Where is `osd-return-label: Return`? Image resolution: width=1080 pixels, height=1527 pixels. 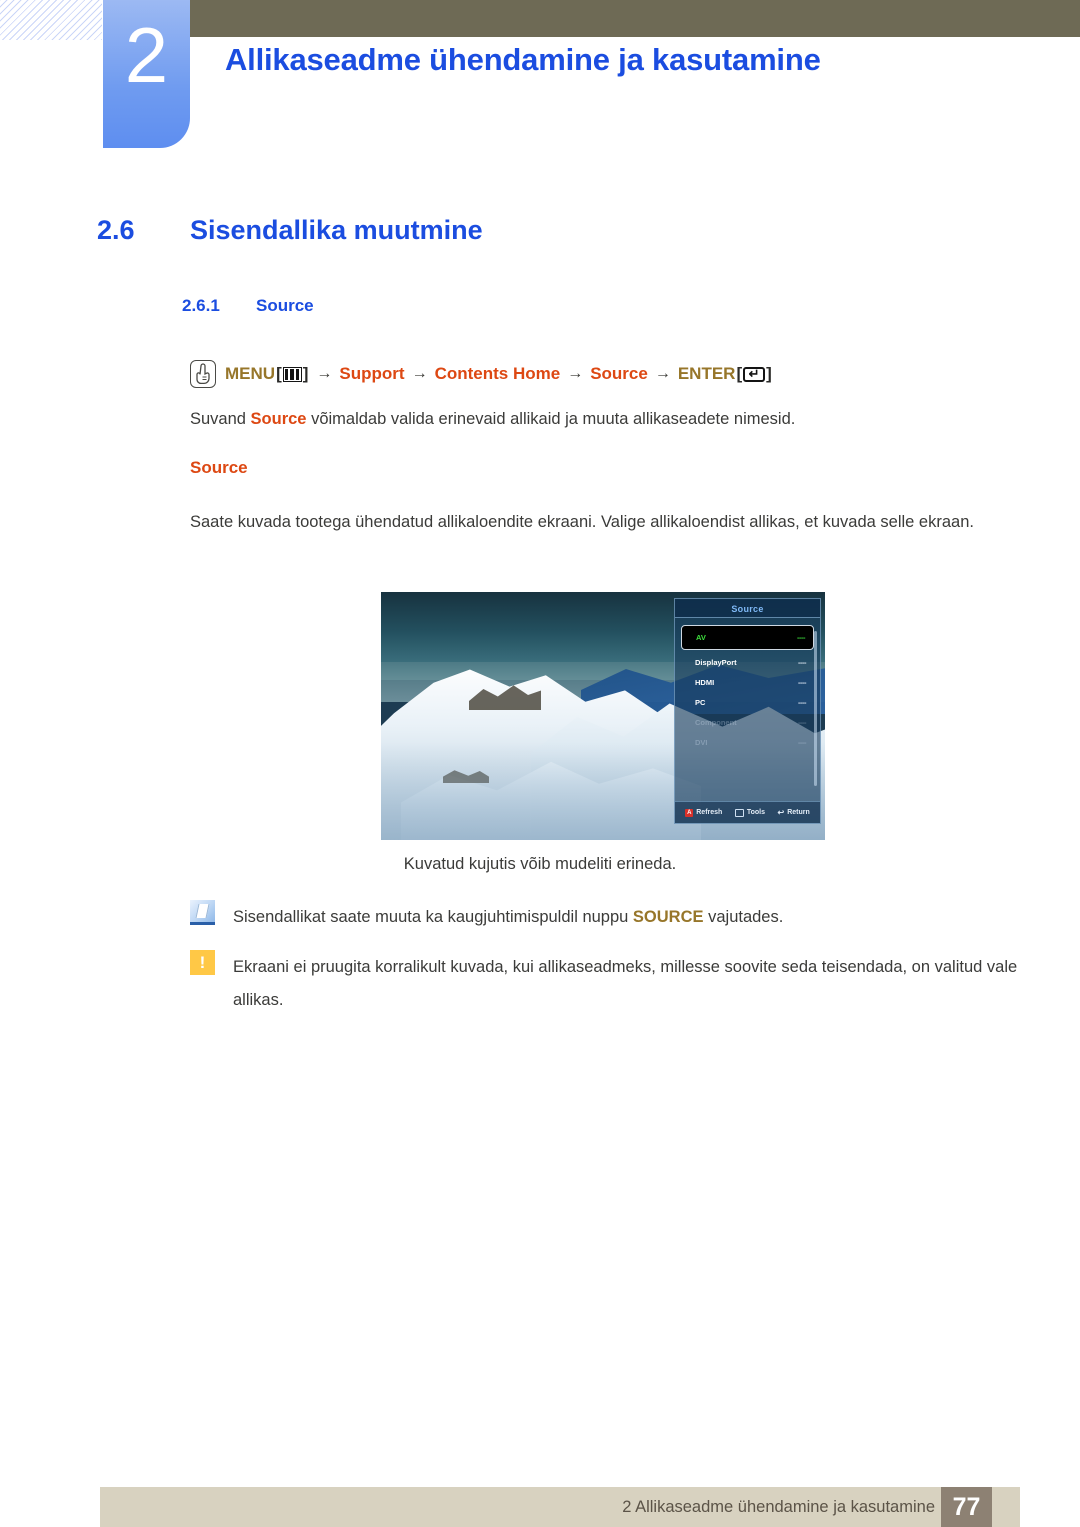 osd-return-label: Return is located at coordinates (798, 812).